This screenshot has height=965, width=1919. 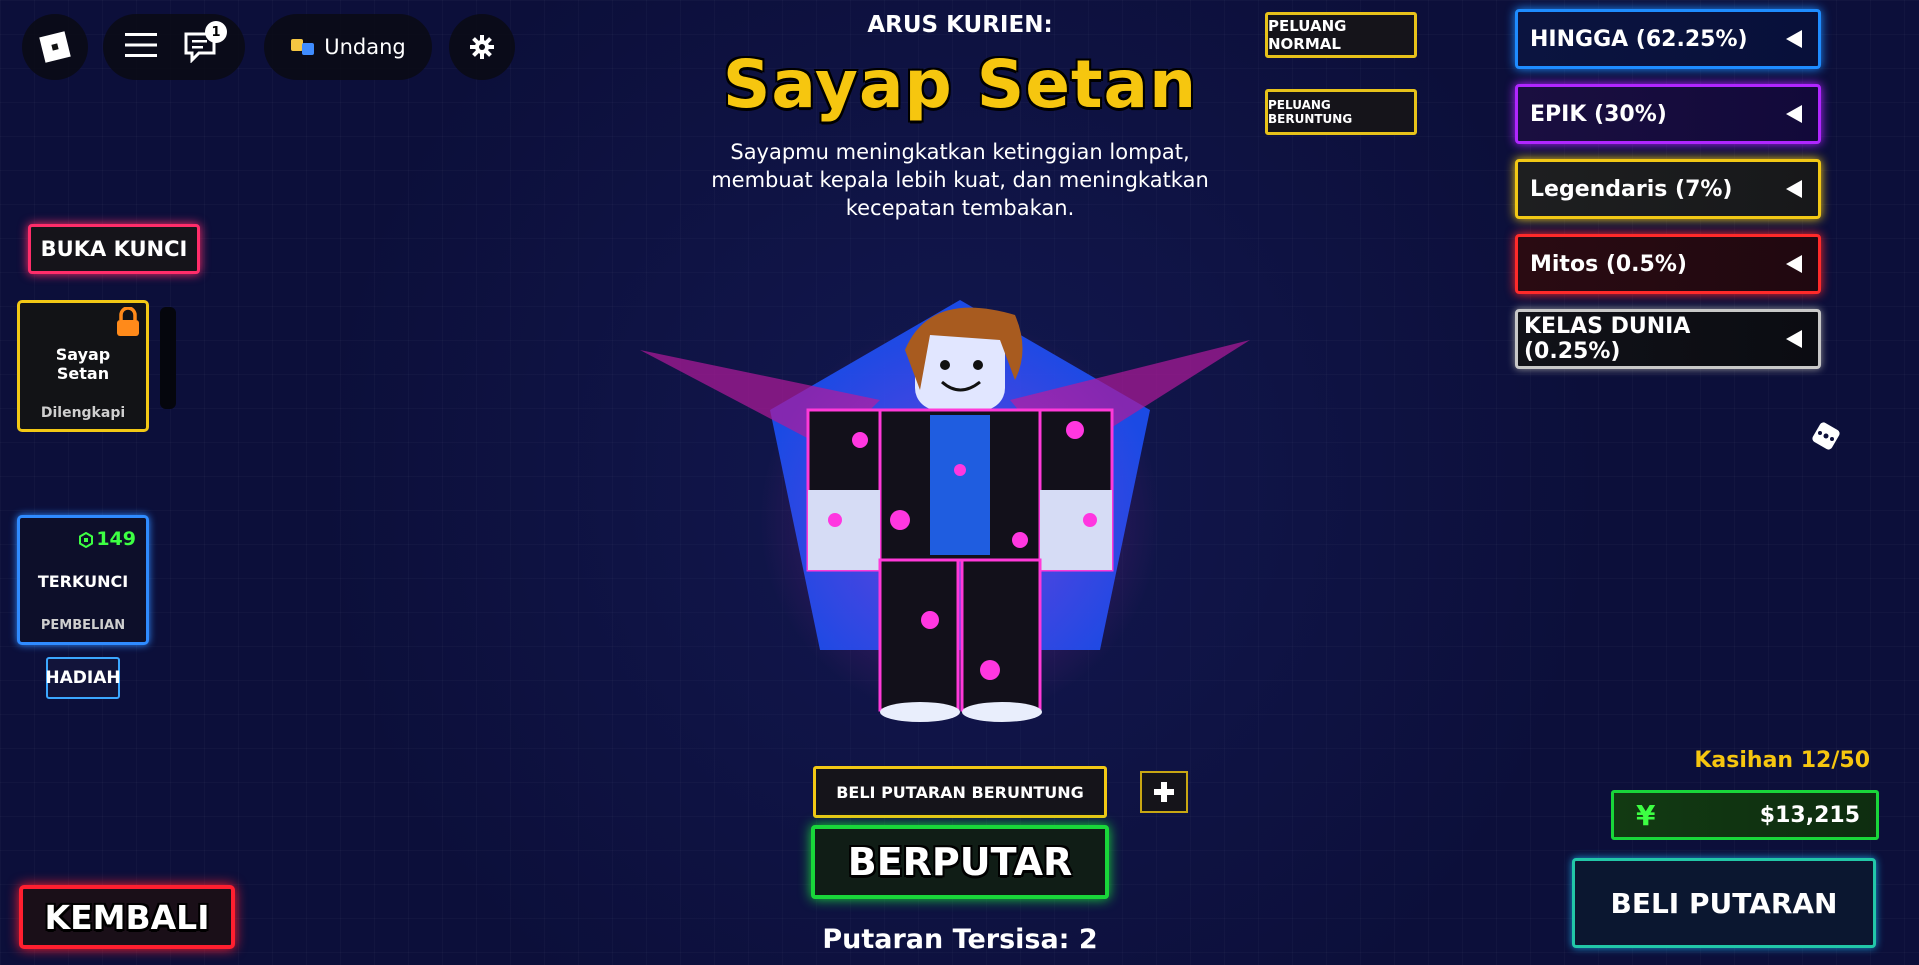 I want to click on locked-title: TERKUNCI, so click(x=83, y=581).